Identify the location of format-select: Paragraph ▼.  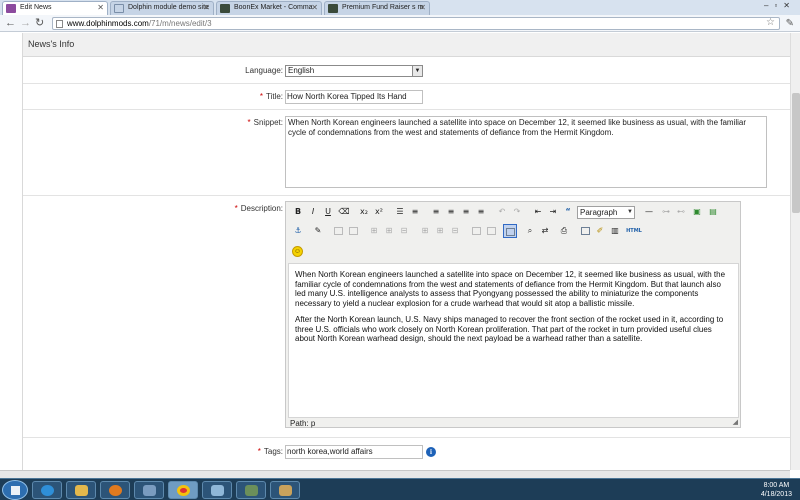
(606, 212).